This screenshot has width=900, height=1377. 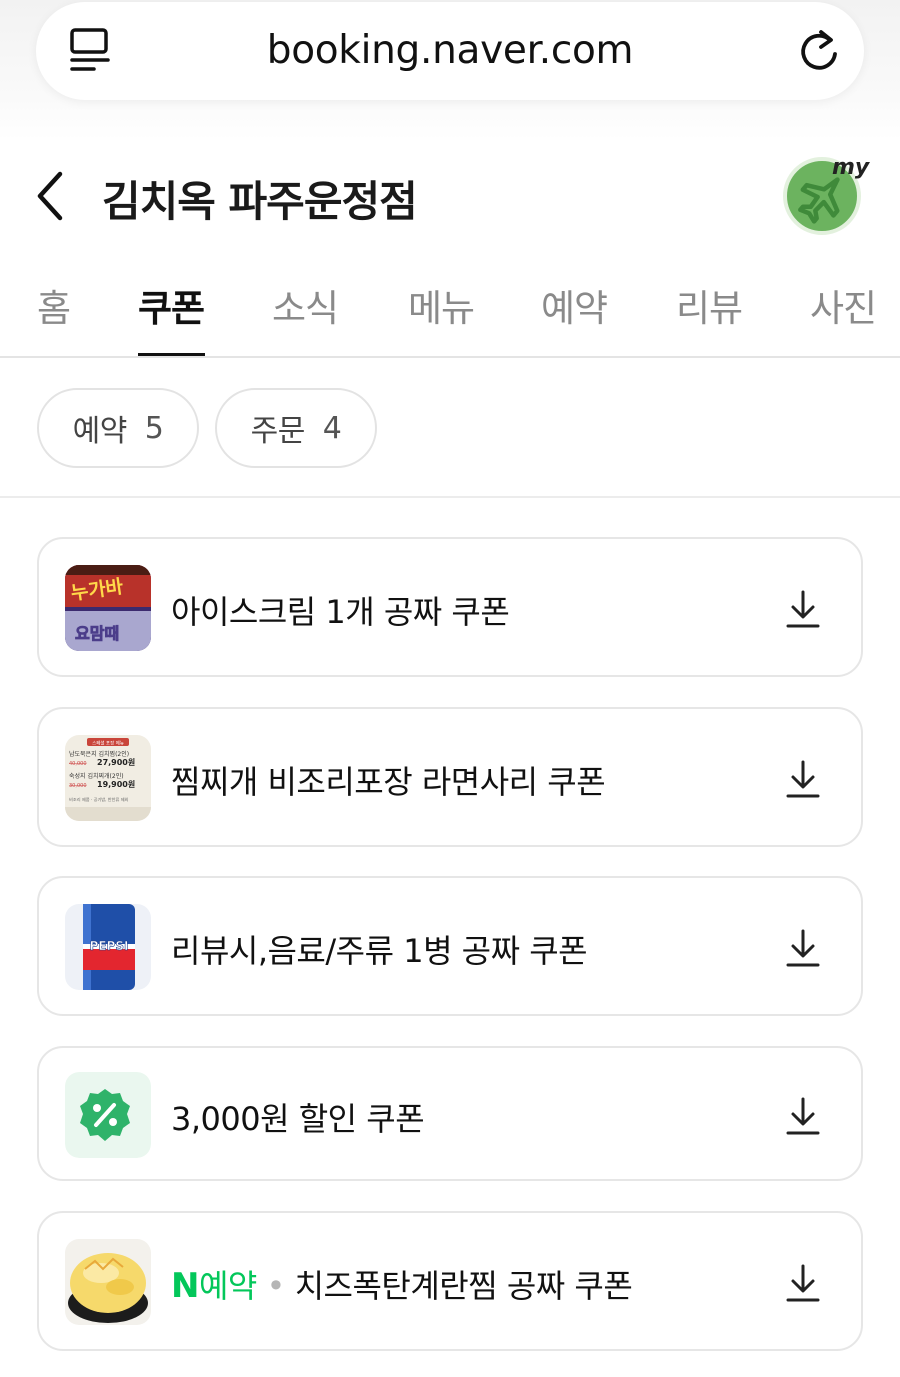 What do you see at coordinates (97, 633) in the screenshot?
I see `svg-text: 요맘때` at bounding box center [97, 633].